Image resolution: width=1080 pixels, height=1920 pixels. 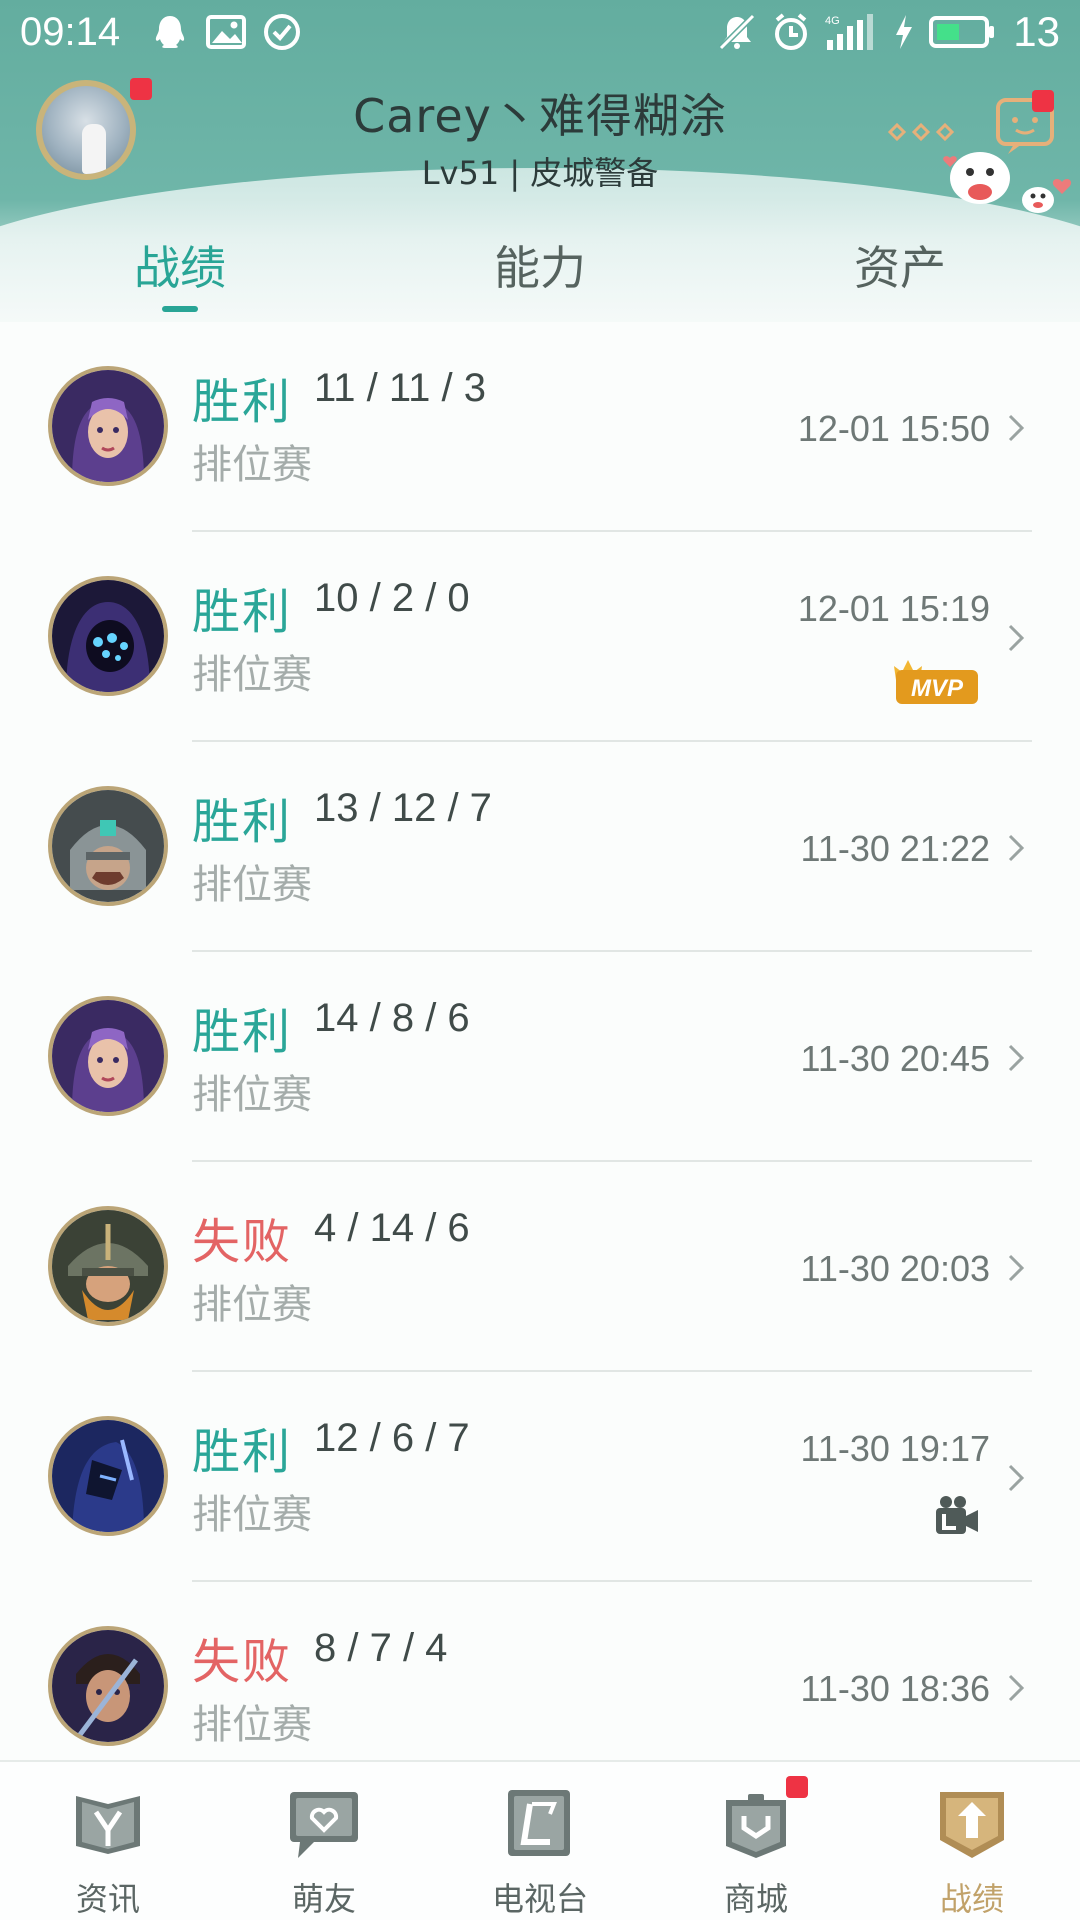 I want to click on tab-records: 战绩, so click(x=180, y=265).